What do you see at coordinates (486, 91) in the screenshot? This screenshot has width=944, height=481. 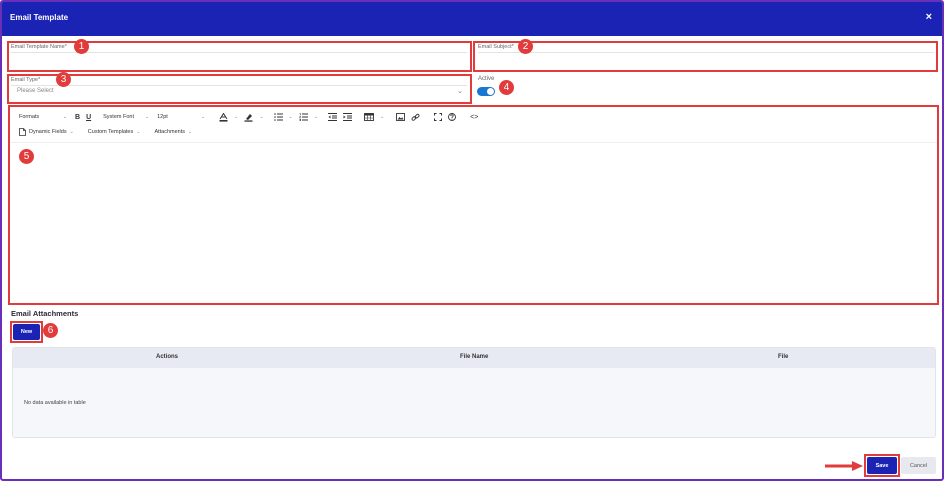 I see `active-toggle` at bounding box center [486, 91].